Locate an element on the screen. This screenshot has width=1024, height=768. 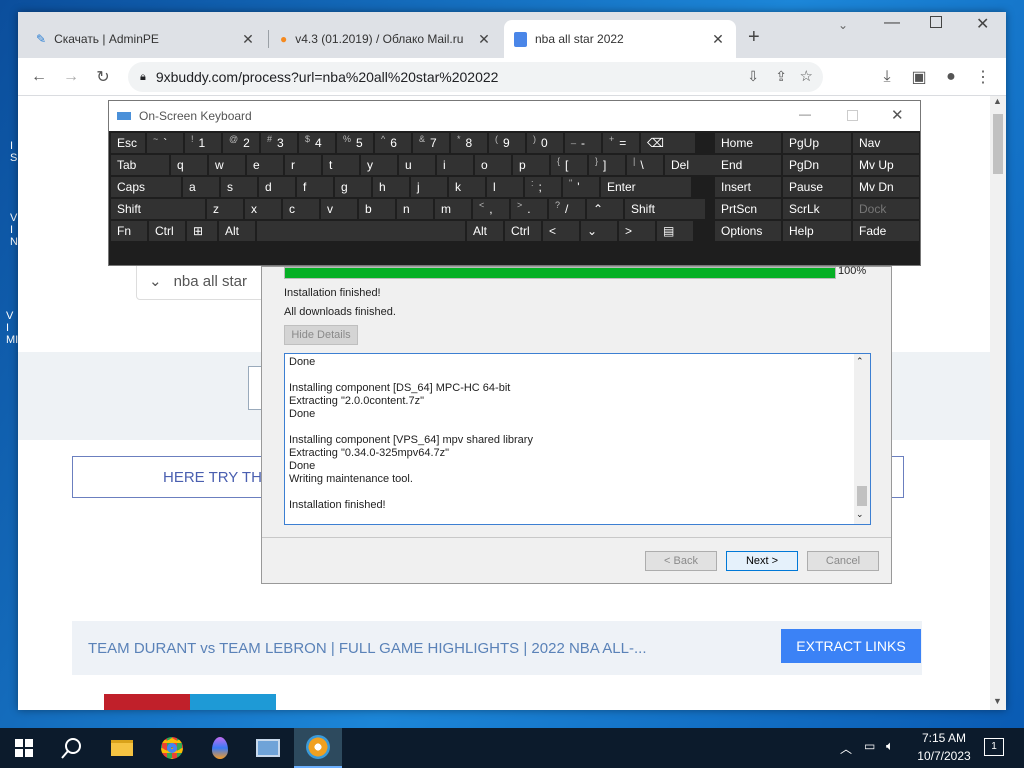
osk-key: Shift is located at coordinates (158, 209).